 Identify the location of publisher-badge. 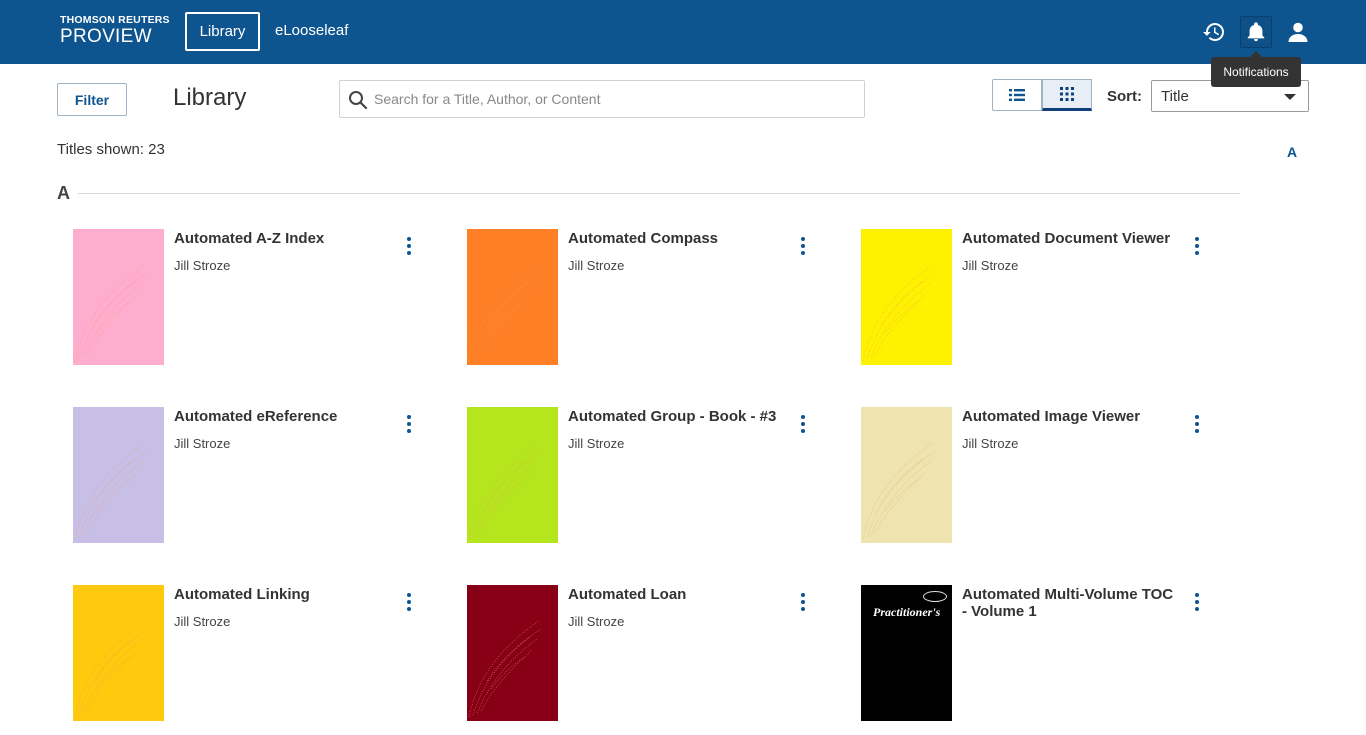
(935, 596).